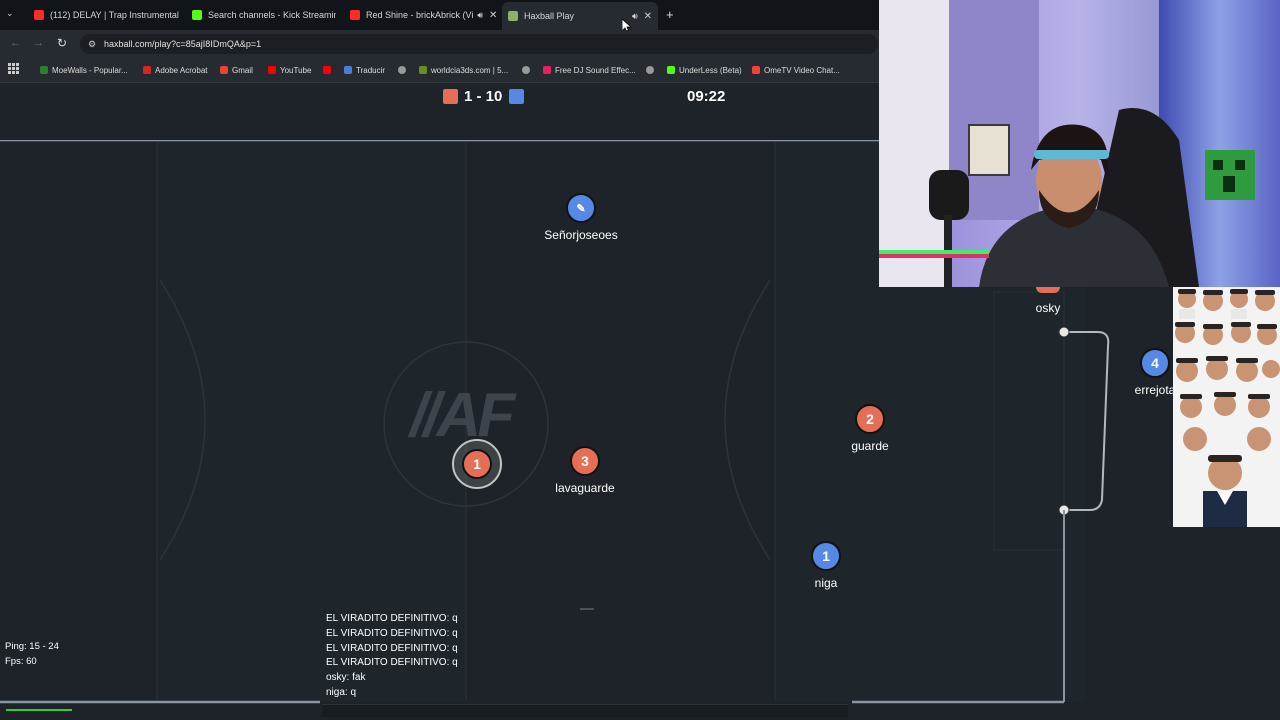 The image size is (1280, 720). Describe the element at coordinates (580, 16) in the screenshot. I see `tab-haxball: Haxball Play 🔊︎ ✕` at that location.